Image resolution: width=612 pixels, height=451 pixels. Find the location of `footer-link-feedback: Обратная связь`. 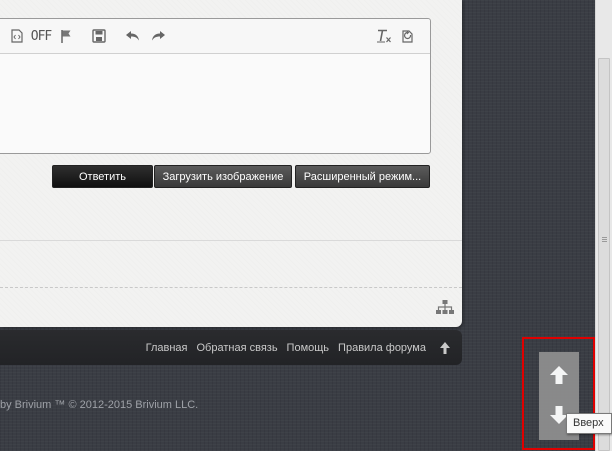

footer-link-feedback: Обратная связь is located at coordinates (237, 348).